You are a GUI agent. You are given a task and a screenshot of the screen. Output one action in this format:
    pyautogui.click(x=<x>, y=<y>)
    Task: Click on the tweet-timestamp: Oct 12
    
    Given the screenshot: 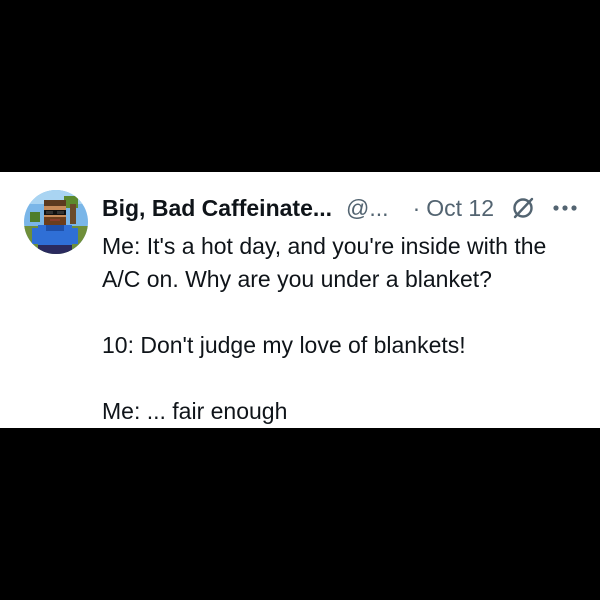 What is the action you would take?
    pyautogui.click(x=460, y=208)
    